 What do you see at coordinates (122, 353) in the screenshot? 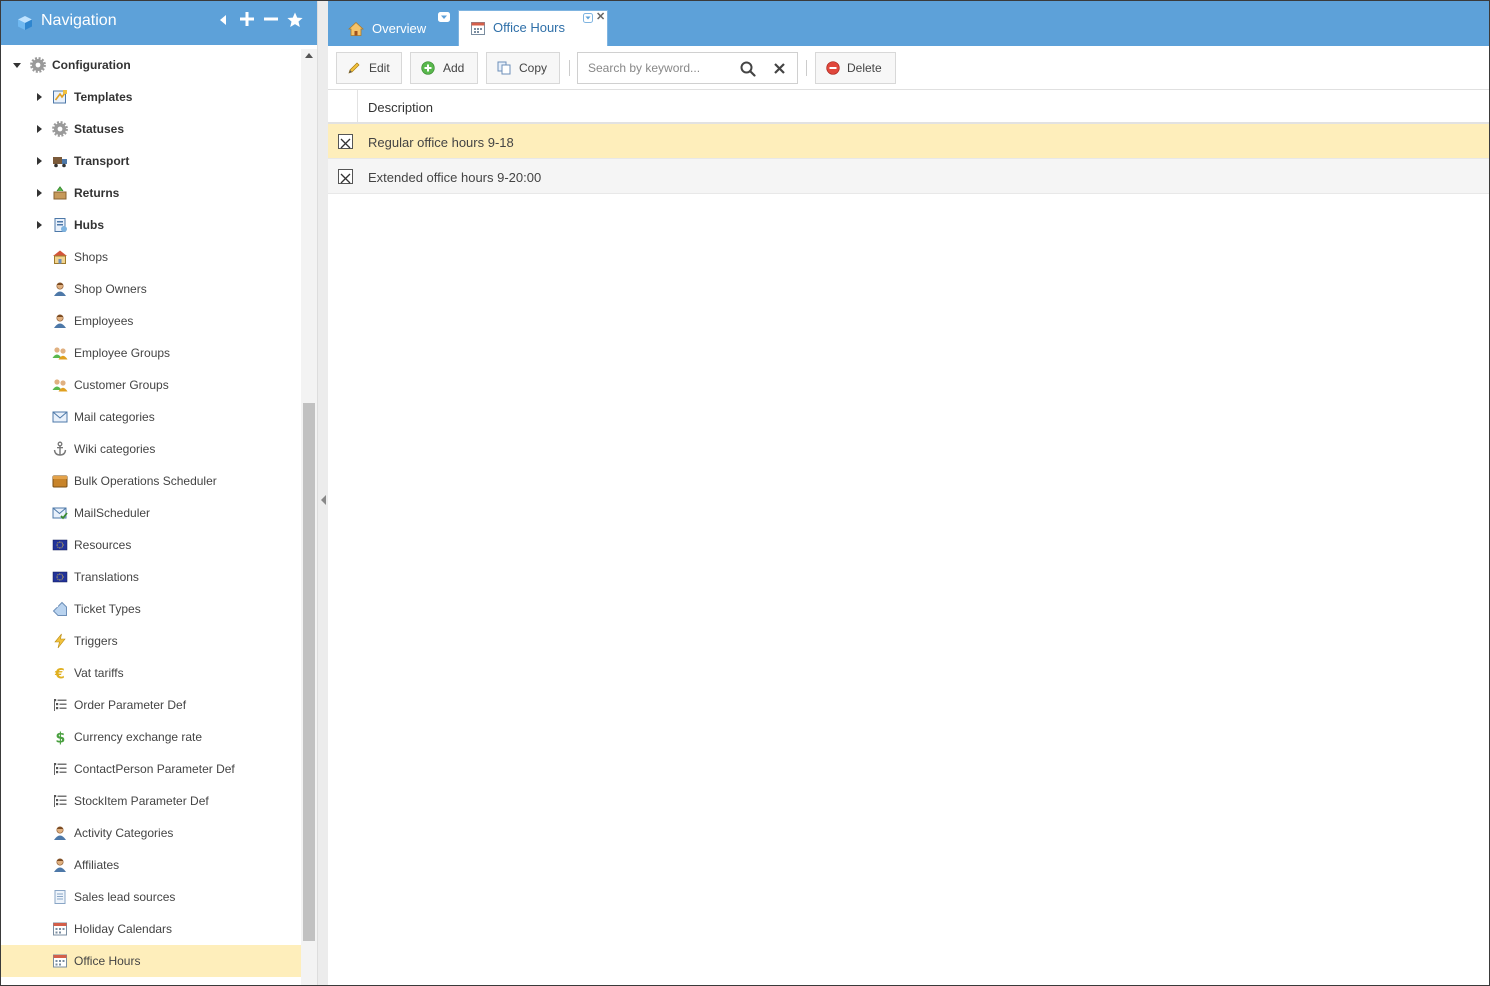
I see `nav-item-label: Employee Groups` at bounding box center [122, 353].